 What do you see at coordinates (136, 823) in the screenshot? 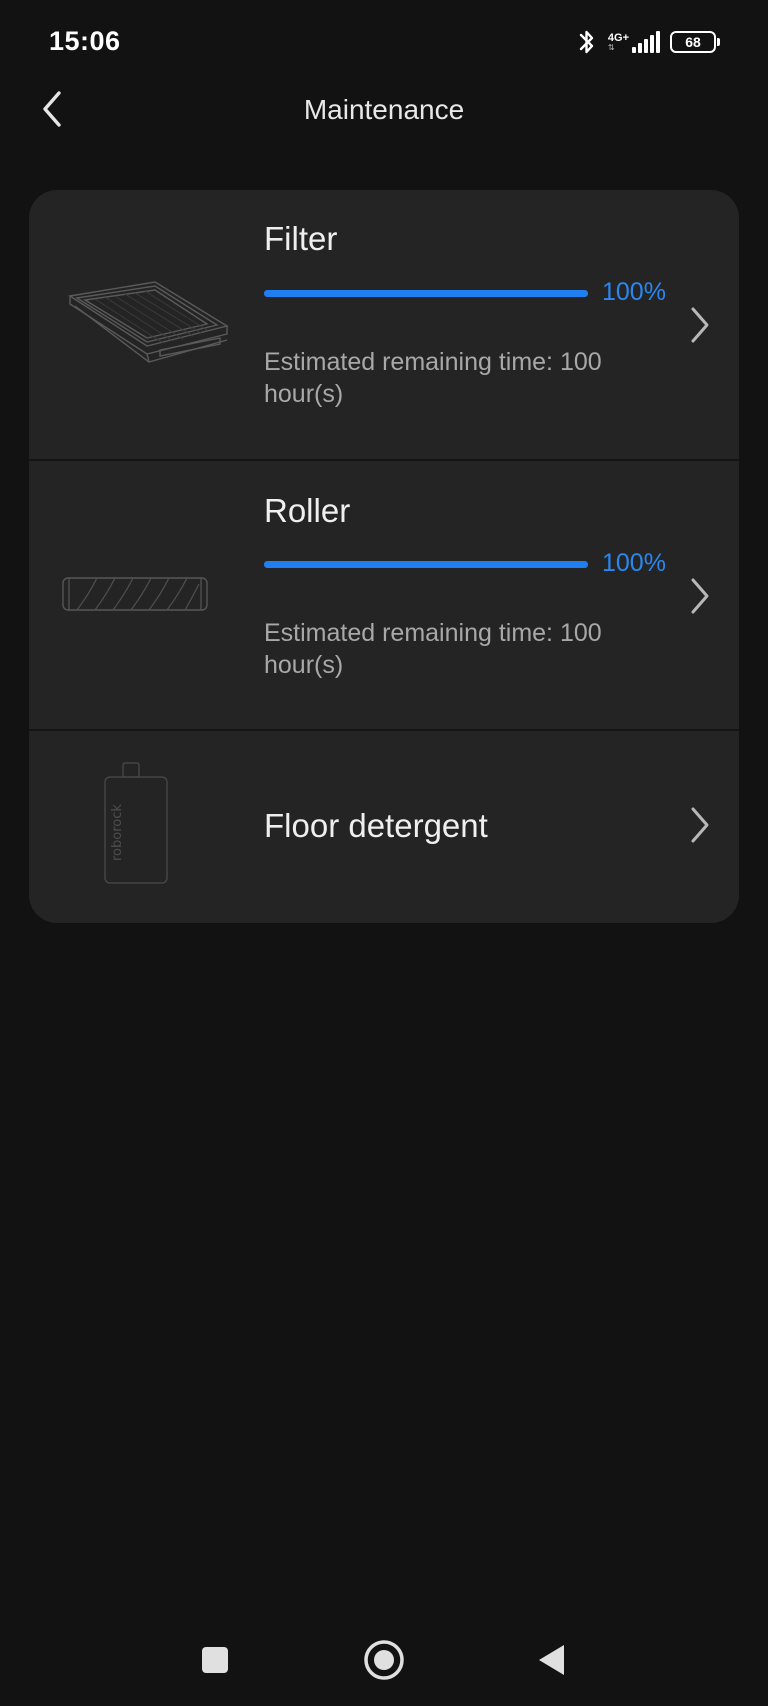
I see `detergent-bottle-icon: roborock` at bounding box center [136, 823].